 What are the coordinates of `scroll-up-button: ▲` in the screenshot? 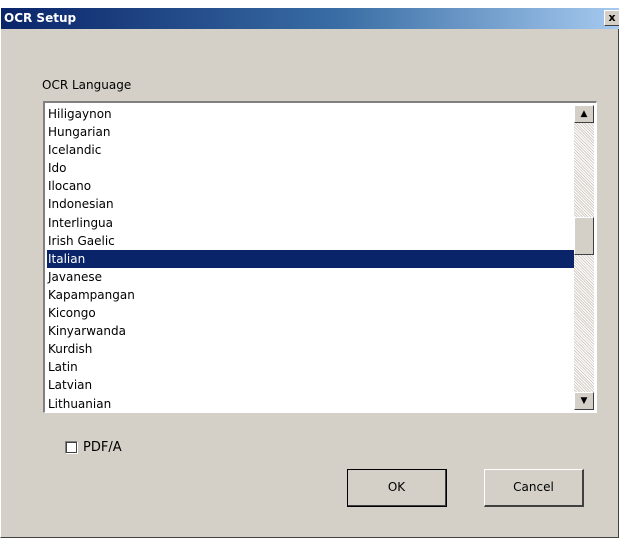 It's located at (584, 114).